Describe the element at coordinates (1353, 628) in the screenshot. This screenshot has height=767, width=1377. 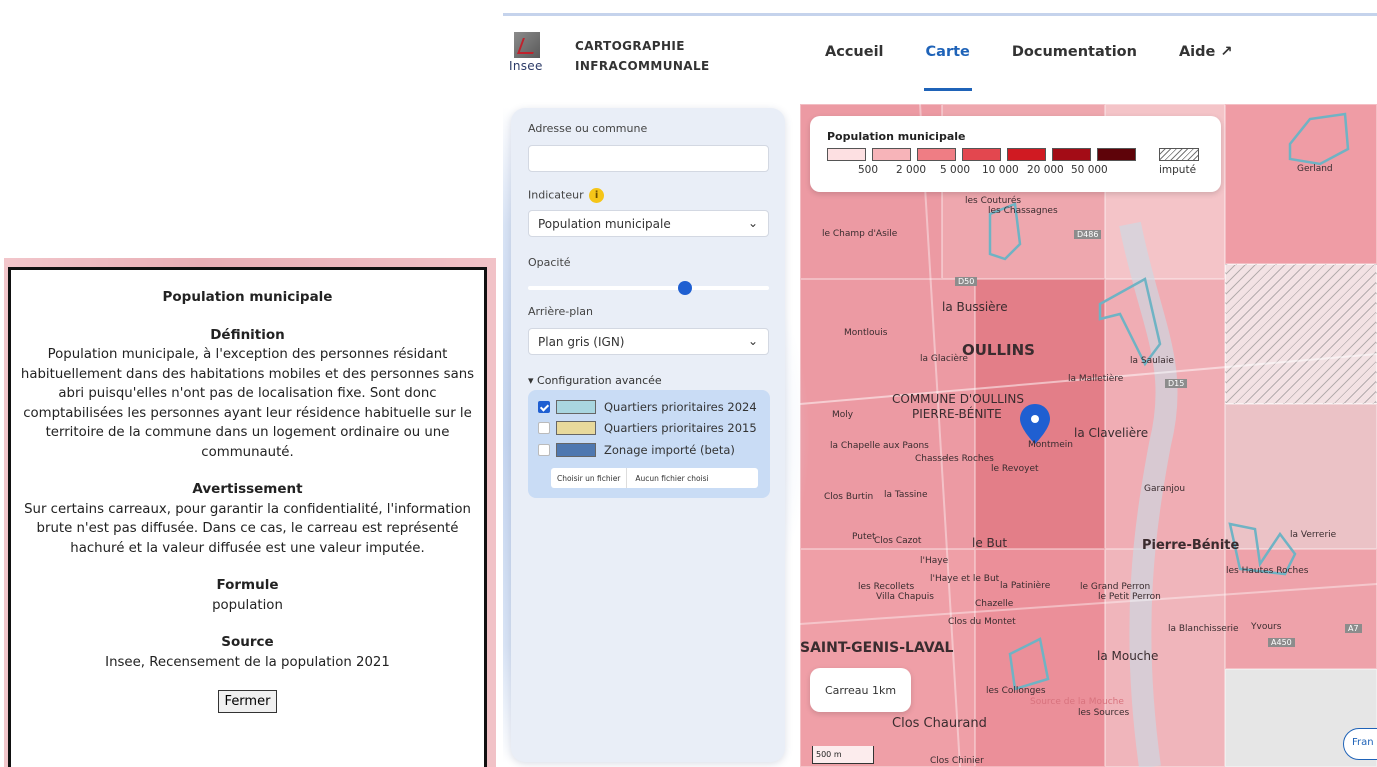
I see `road-label: A7` at that location.